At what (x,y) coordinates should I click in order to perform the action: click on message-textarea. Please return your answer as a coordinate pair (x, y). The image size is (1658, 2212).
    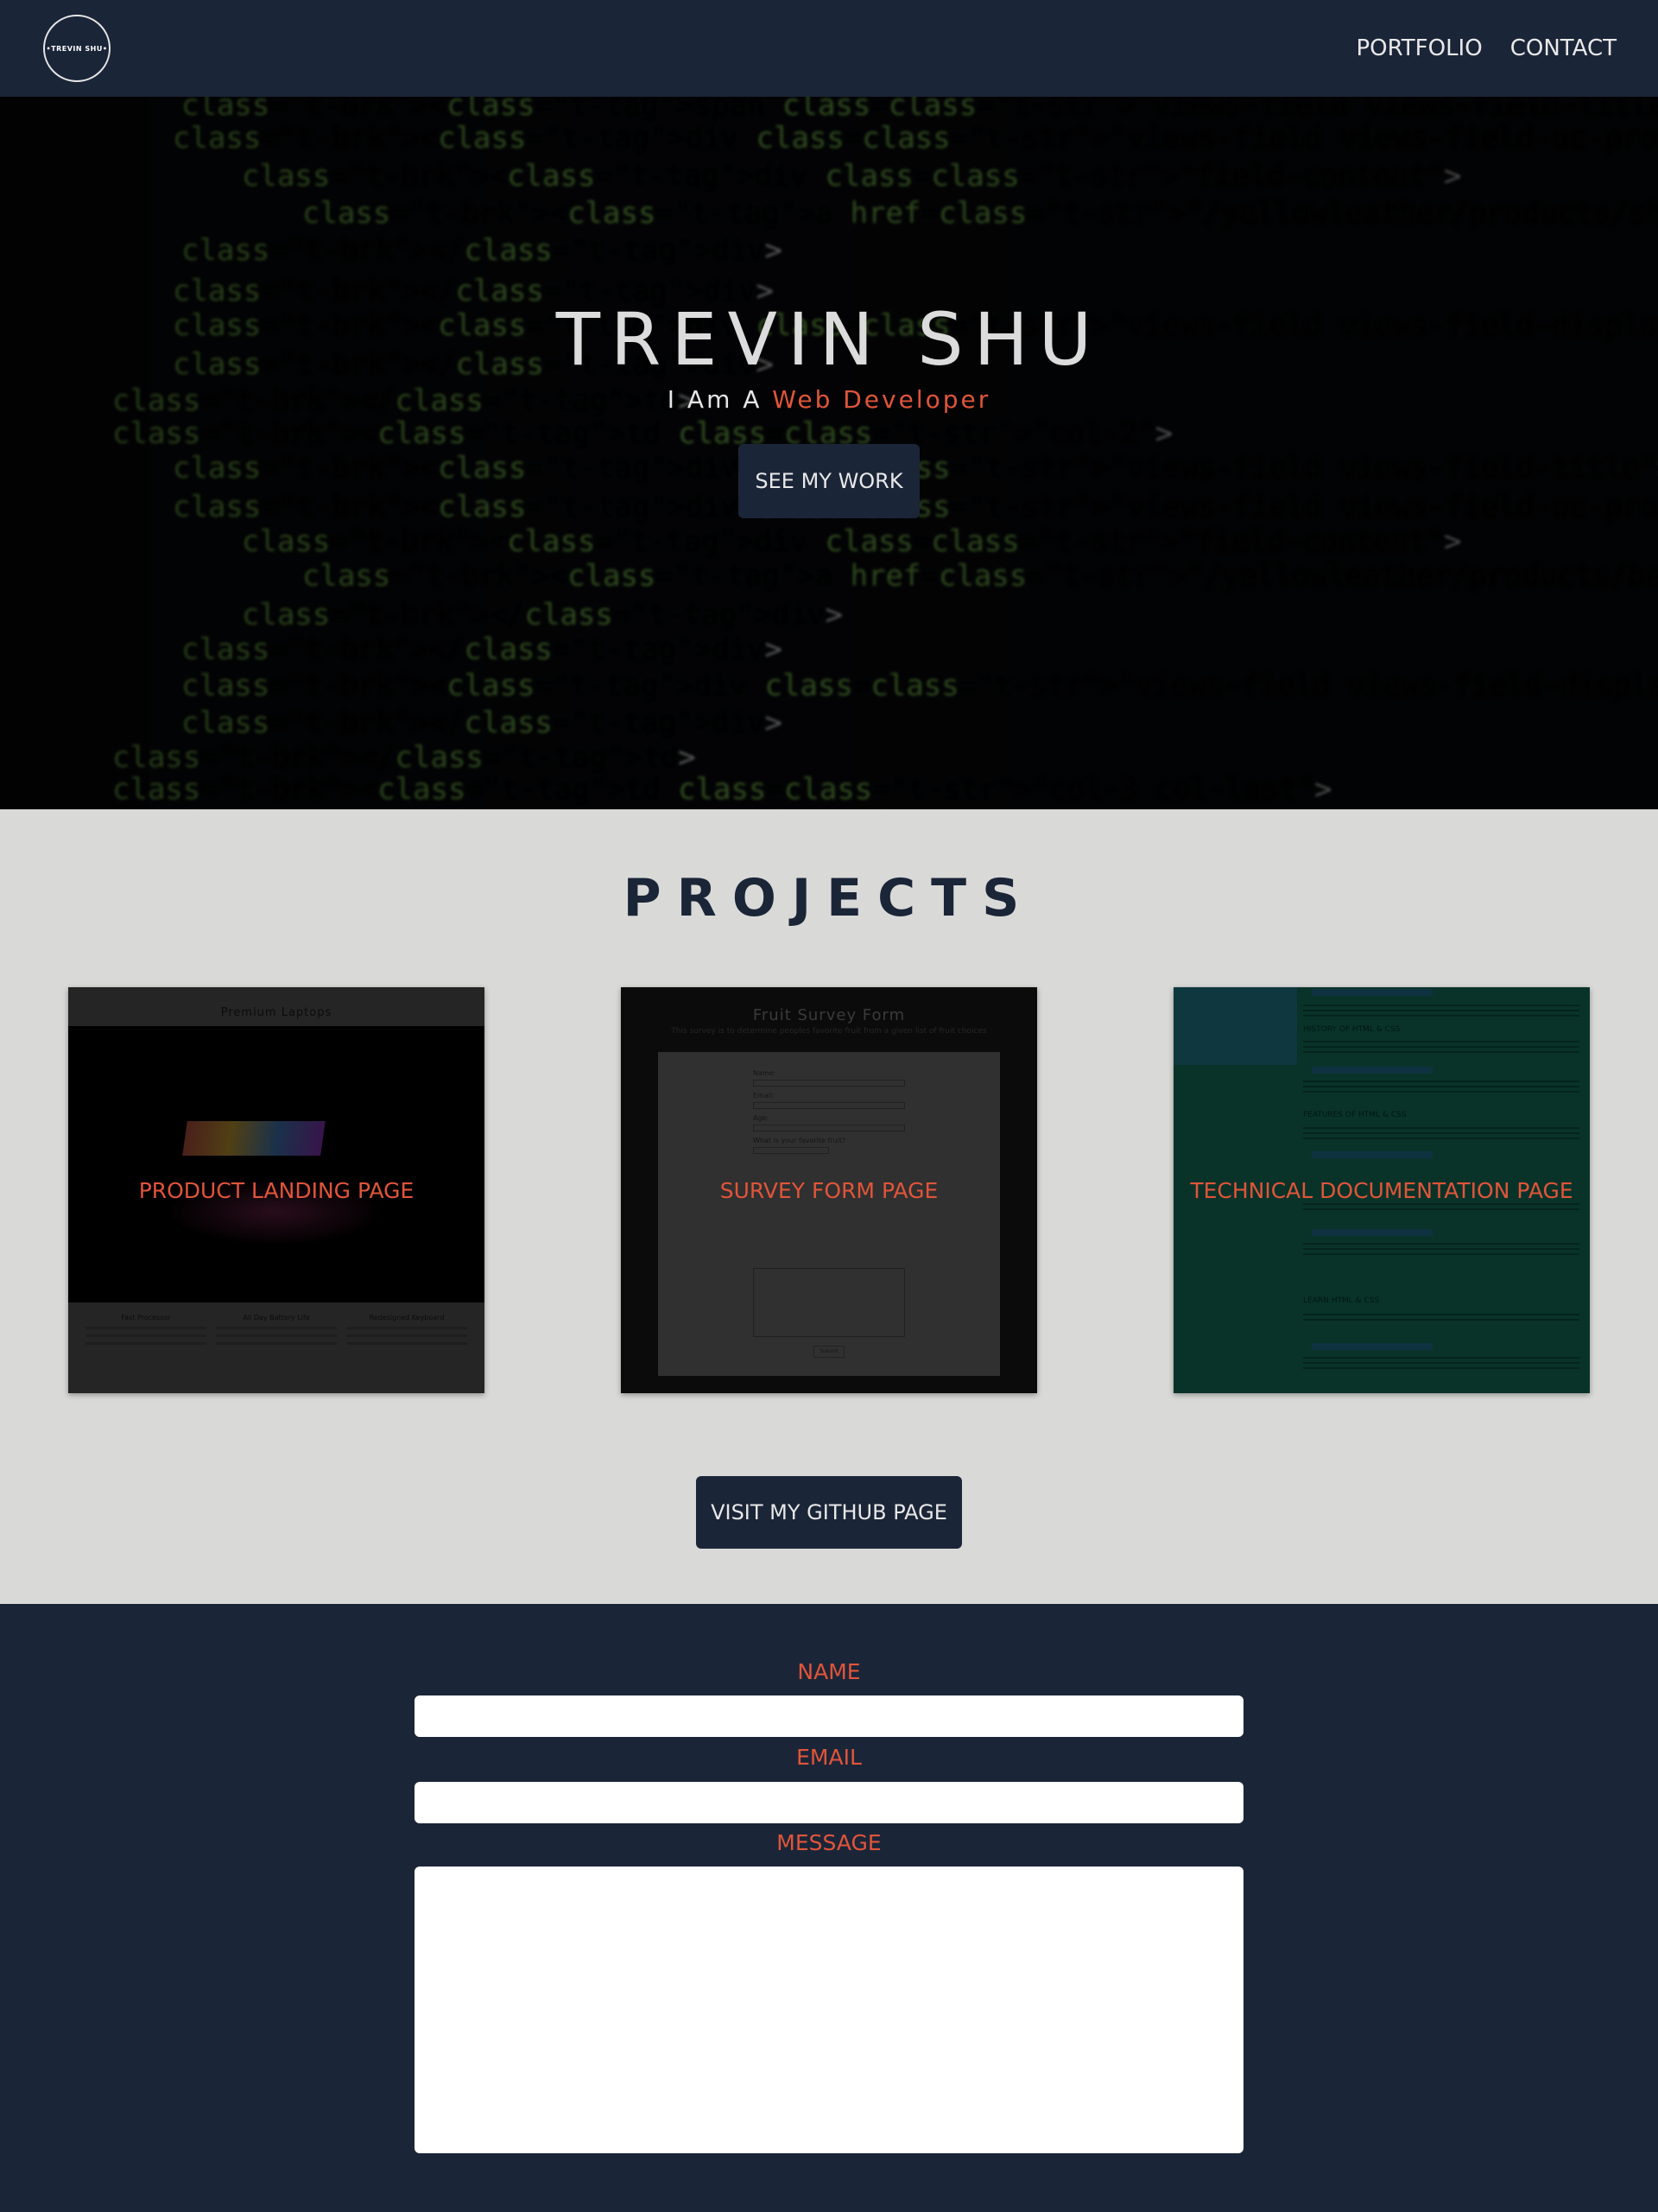
    Looking at the image, I should click on (829, 2010).